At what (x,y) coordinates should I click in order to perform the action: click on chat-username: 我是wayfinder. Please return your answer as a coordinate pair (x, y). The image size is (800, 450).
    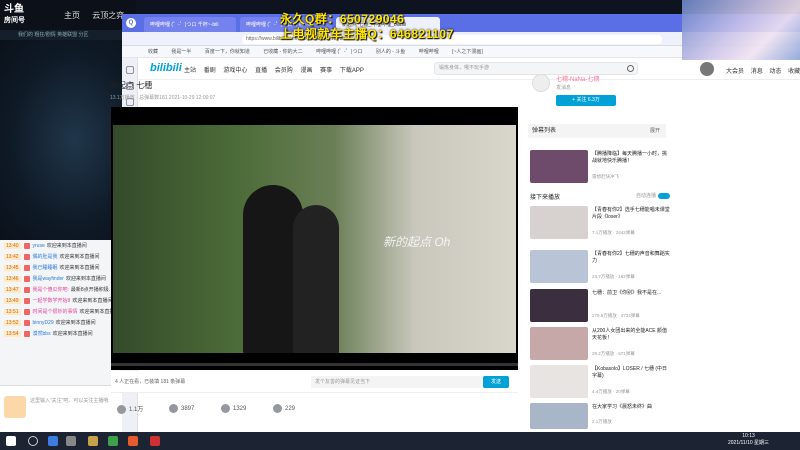
    Looking at the image, I should click on (48, 278).